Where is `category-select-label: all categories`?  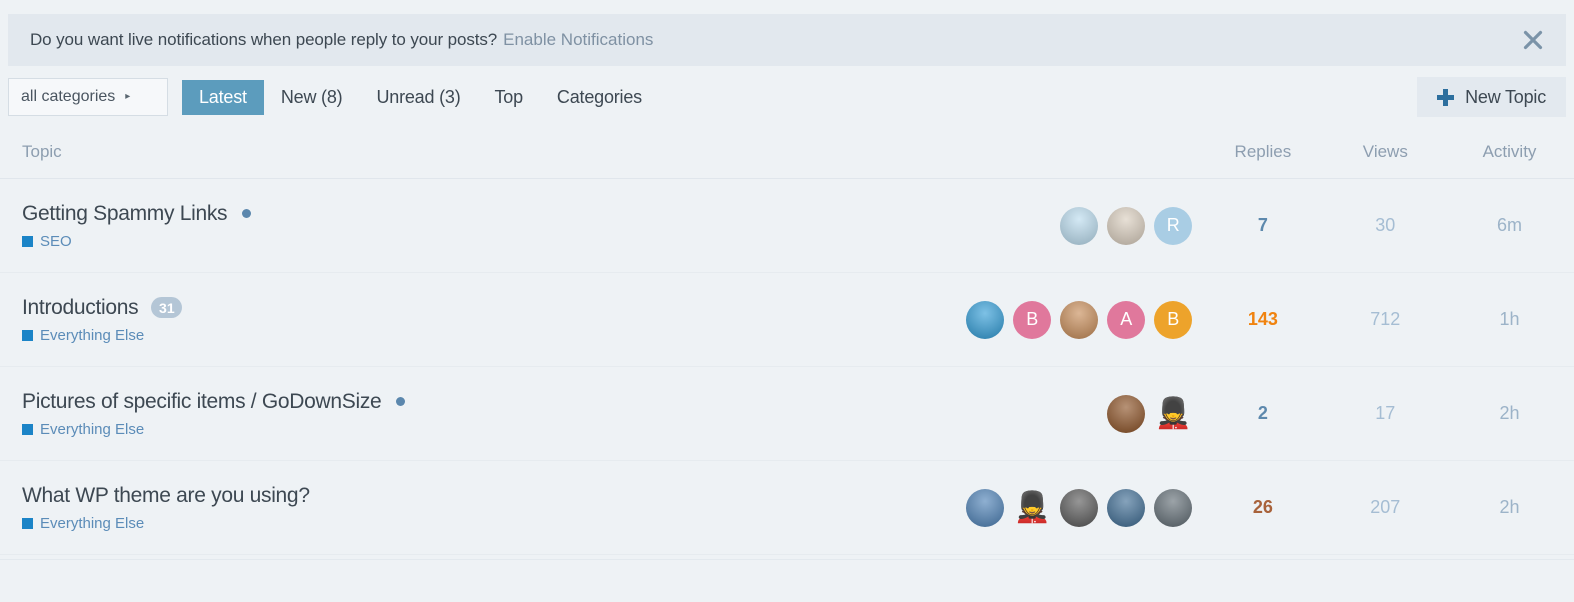 category-select-label: all categories is located at coordinates (68, 96).